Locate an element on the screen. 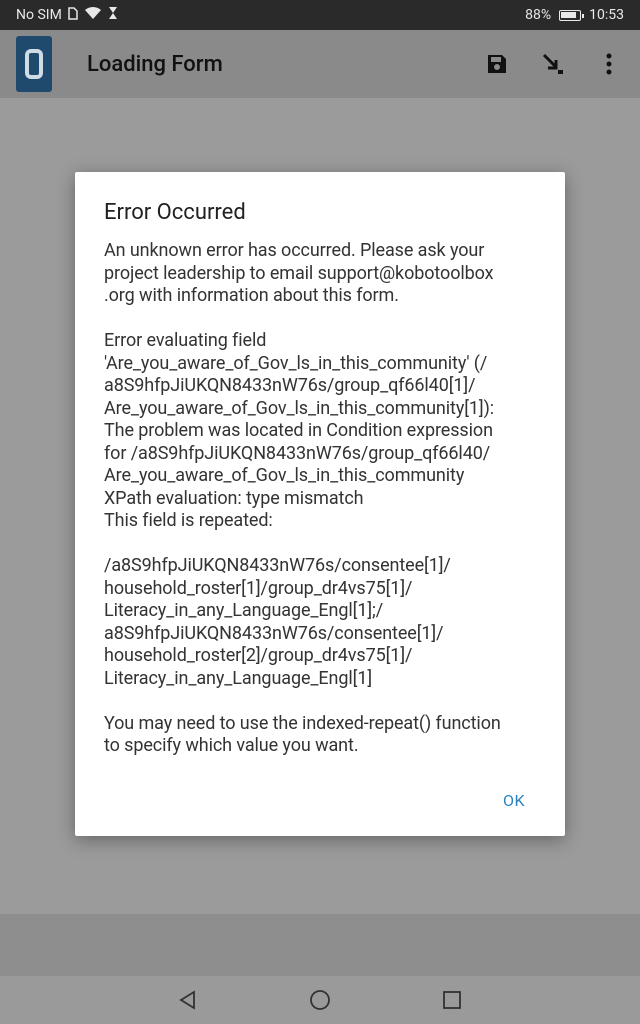 The height and width of the screenshot is (1024, 640). battery-icon is located at coordinates (572, 15).